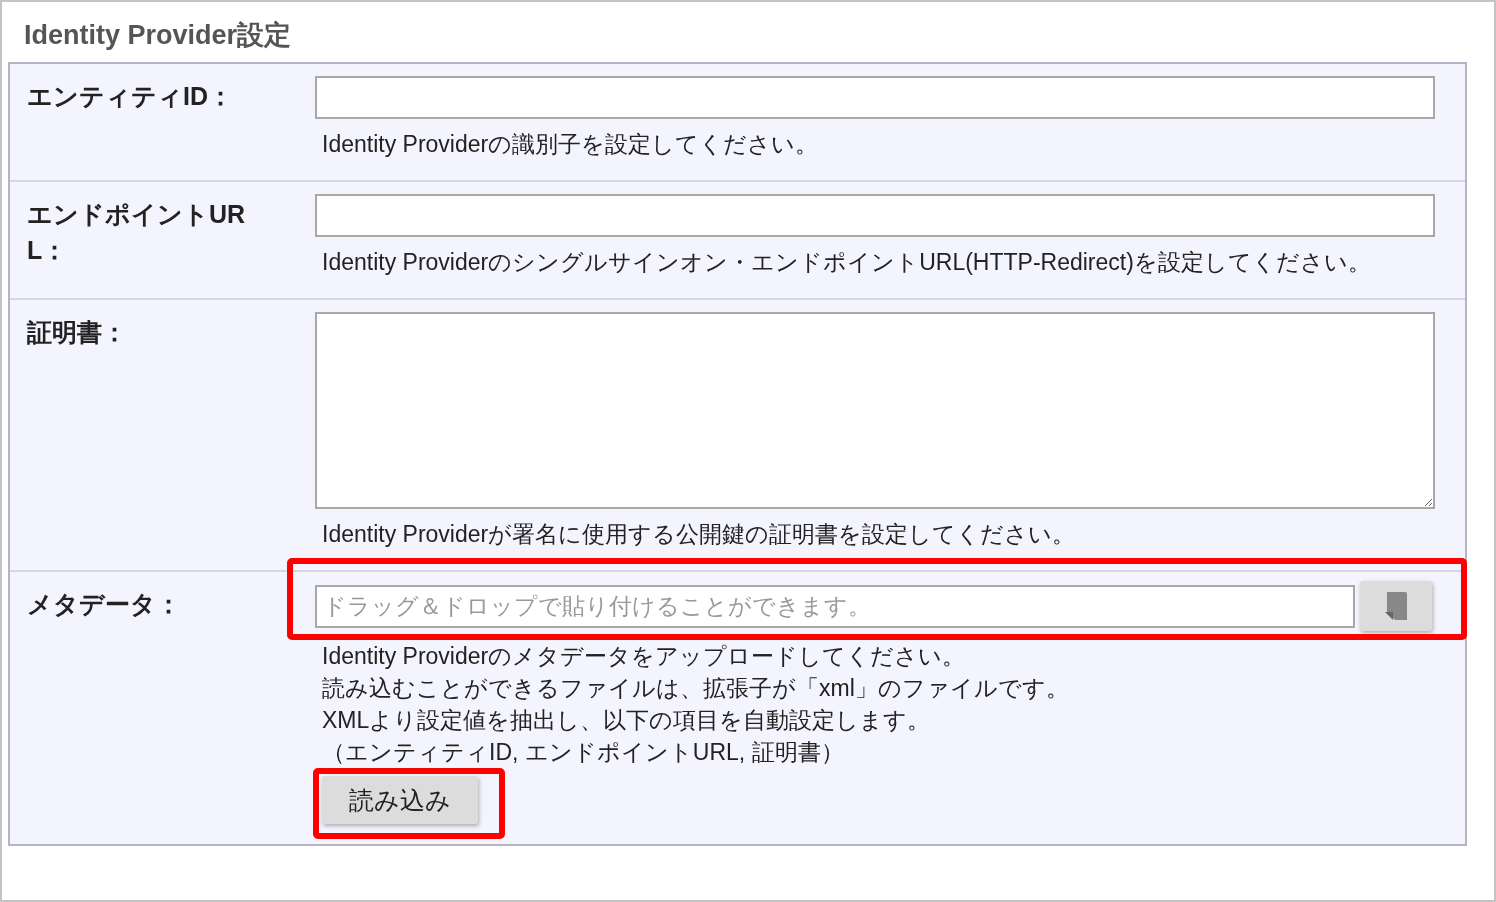  I want to click on help-text: Identity Providerのメタデータをアップロードしてください。, so click(644, 656).